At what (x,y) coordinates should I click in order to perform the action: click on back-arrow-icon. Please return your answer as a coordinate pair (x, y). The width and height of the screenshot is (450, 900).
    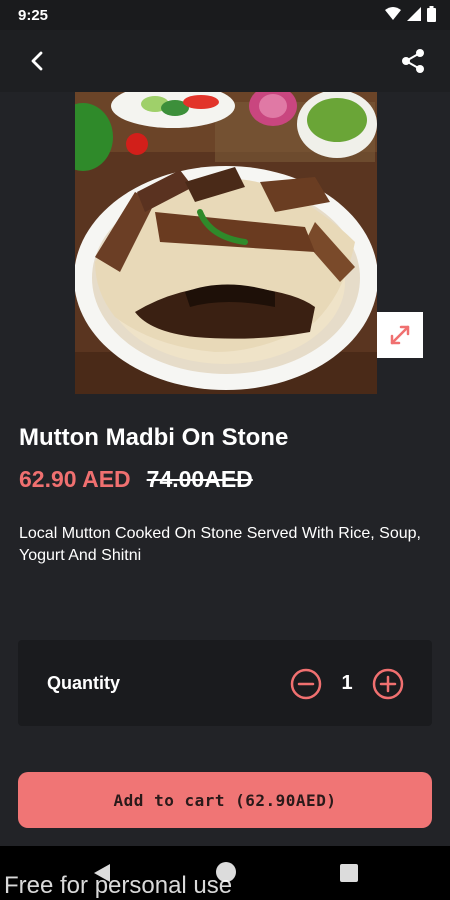
    Looking at the image, I should click on (37, 61).